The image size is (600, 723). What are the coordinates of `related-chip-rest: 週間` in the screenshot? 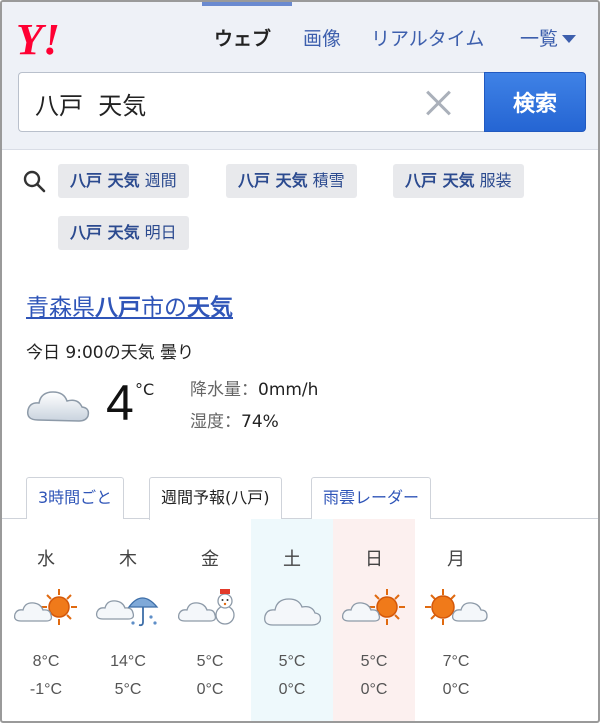 It's located at (158, 180).